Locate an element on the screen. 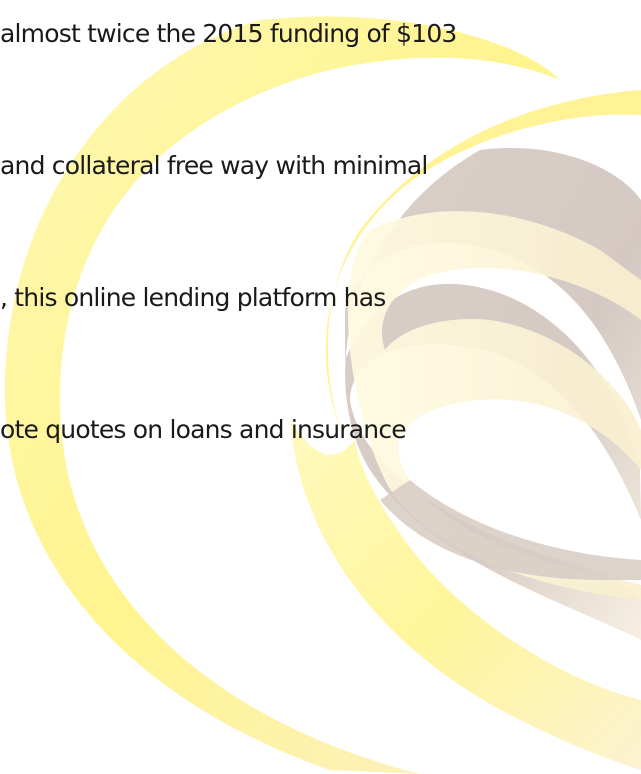  text-line-2: and collateral free way with minimal is located at coordinates (214, 165).